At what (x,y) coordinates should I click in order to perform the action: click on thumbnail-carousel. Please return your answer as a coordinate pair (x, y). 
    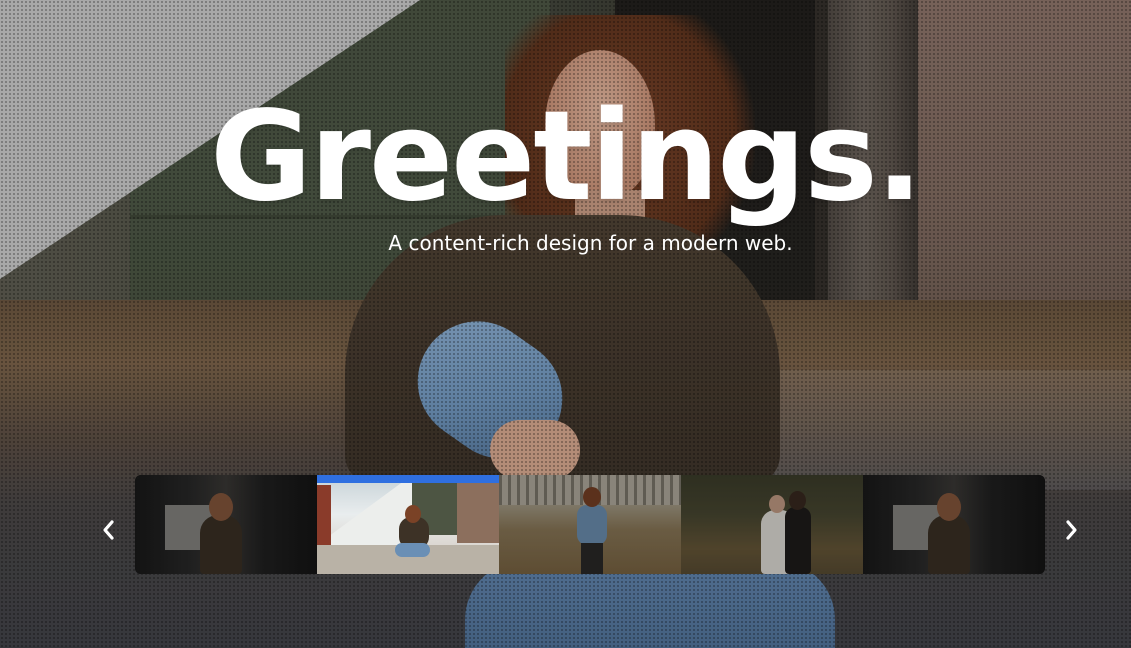
    Looking at the image, I should click on (590, 524).